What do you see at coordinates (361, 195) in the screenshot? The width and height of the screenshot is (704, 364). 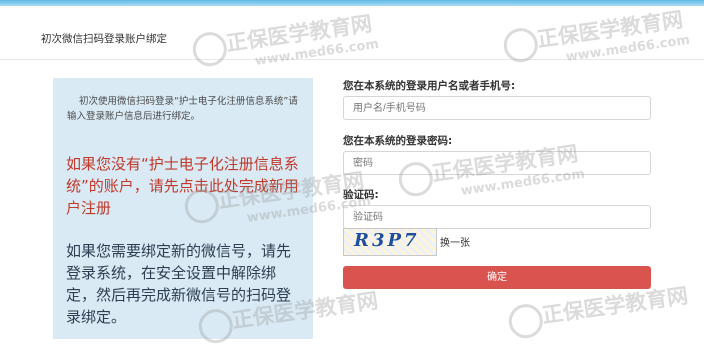 I see `captcha-label: 验证码:` at bounding box center [361, 195].